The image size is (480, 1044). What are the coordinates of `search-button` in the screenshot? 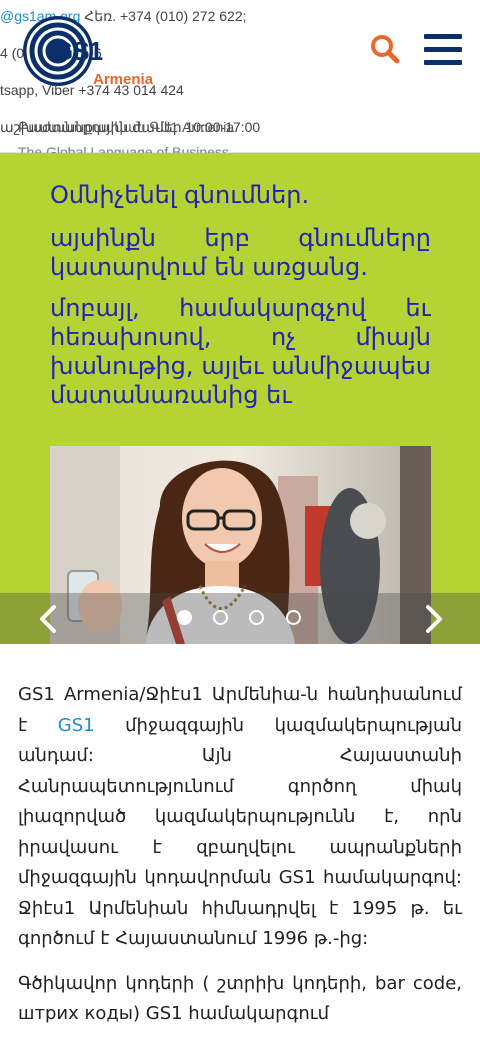 It's located at (385, 50).